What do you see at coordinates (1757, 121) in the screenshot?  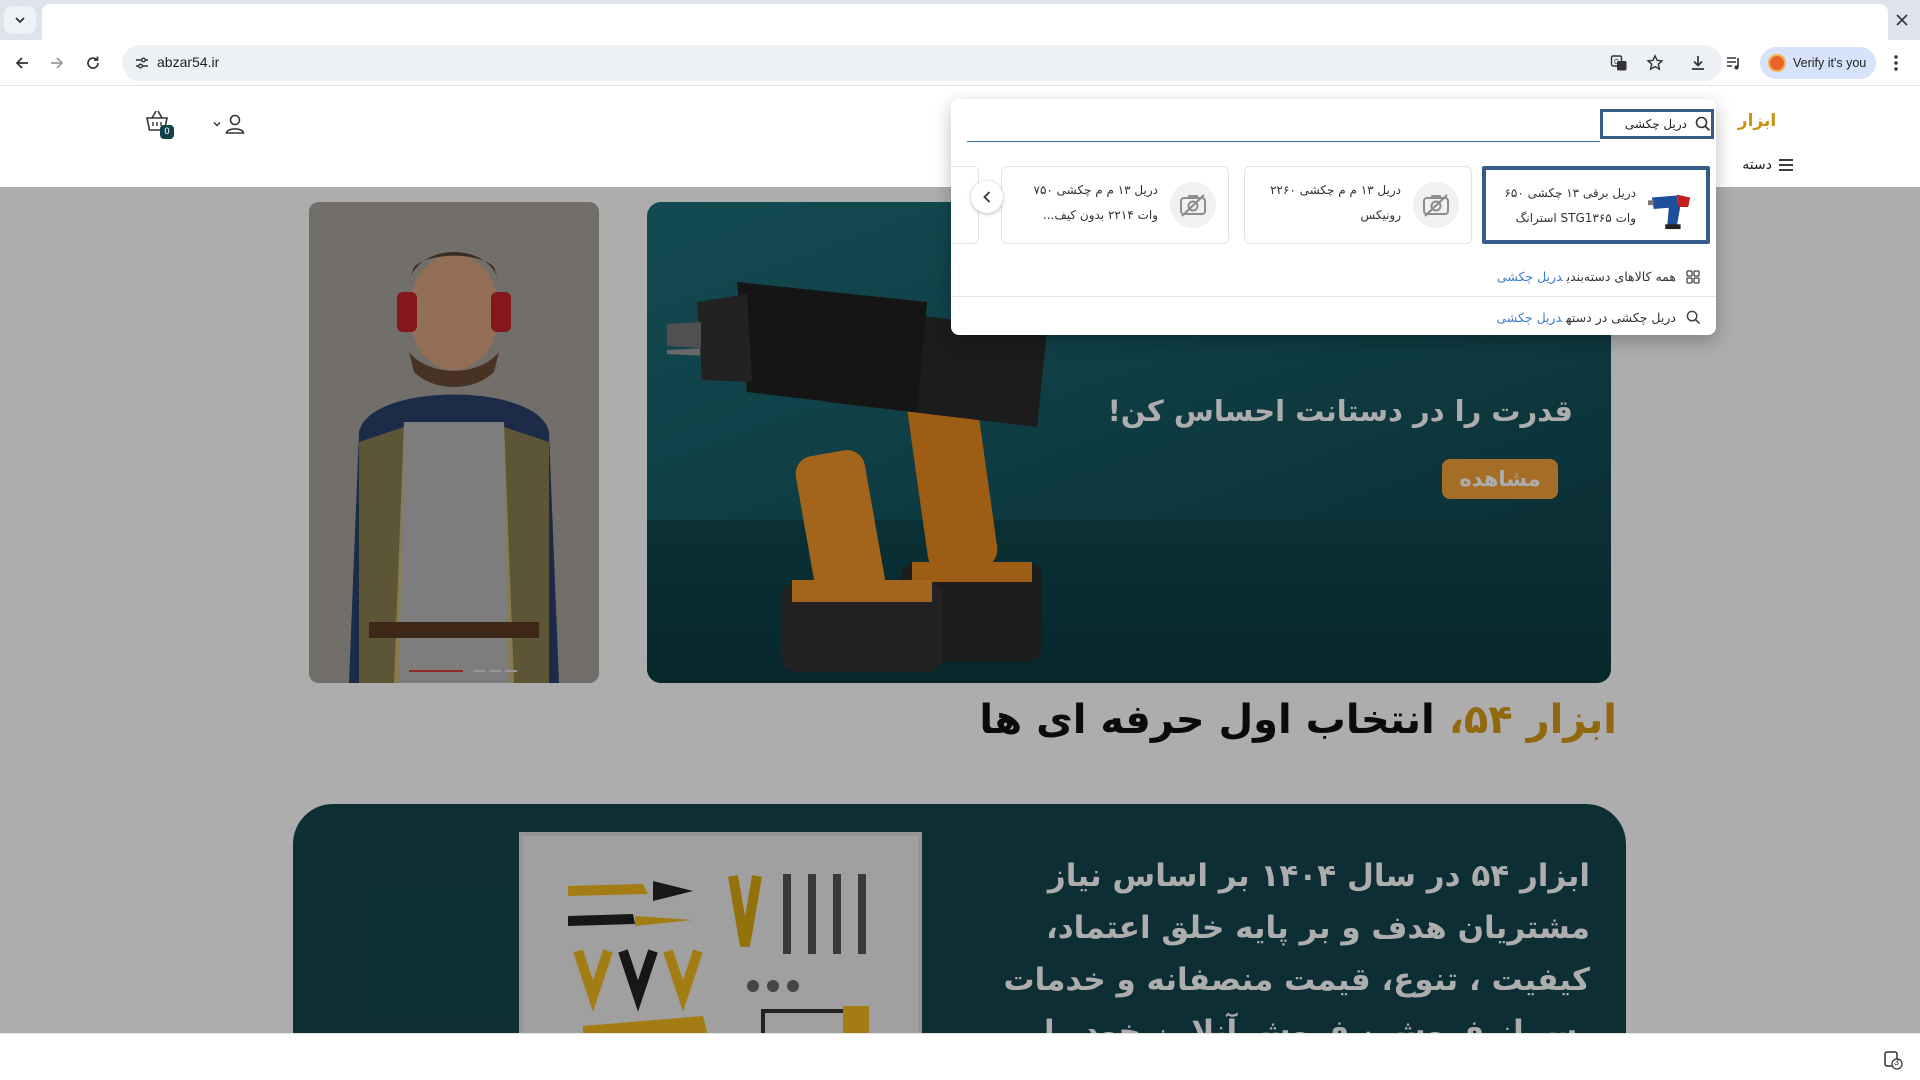 I see `site-logo: ابزار` at bounding box center [1757, 121].